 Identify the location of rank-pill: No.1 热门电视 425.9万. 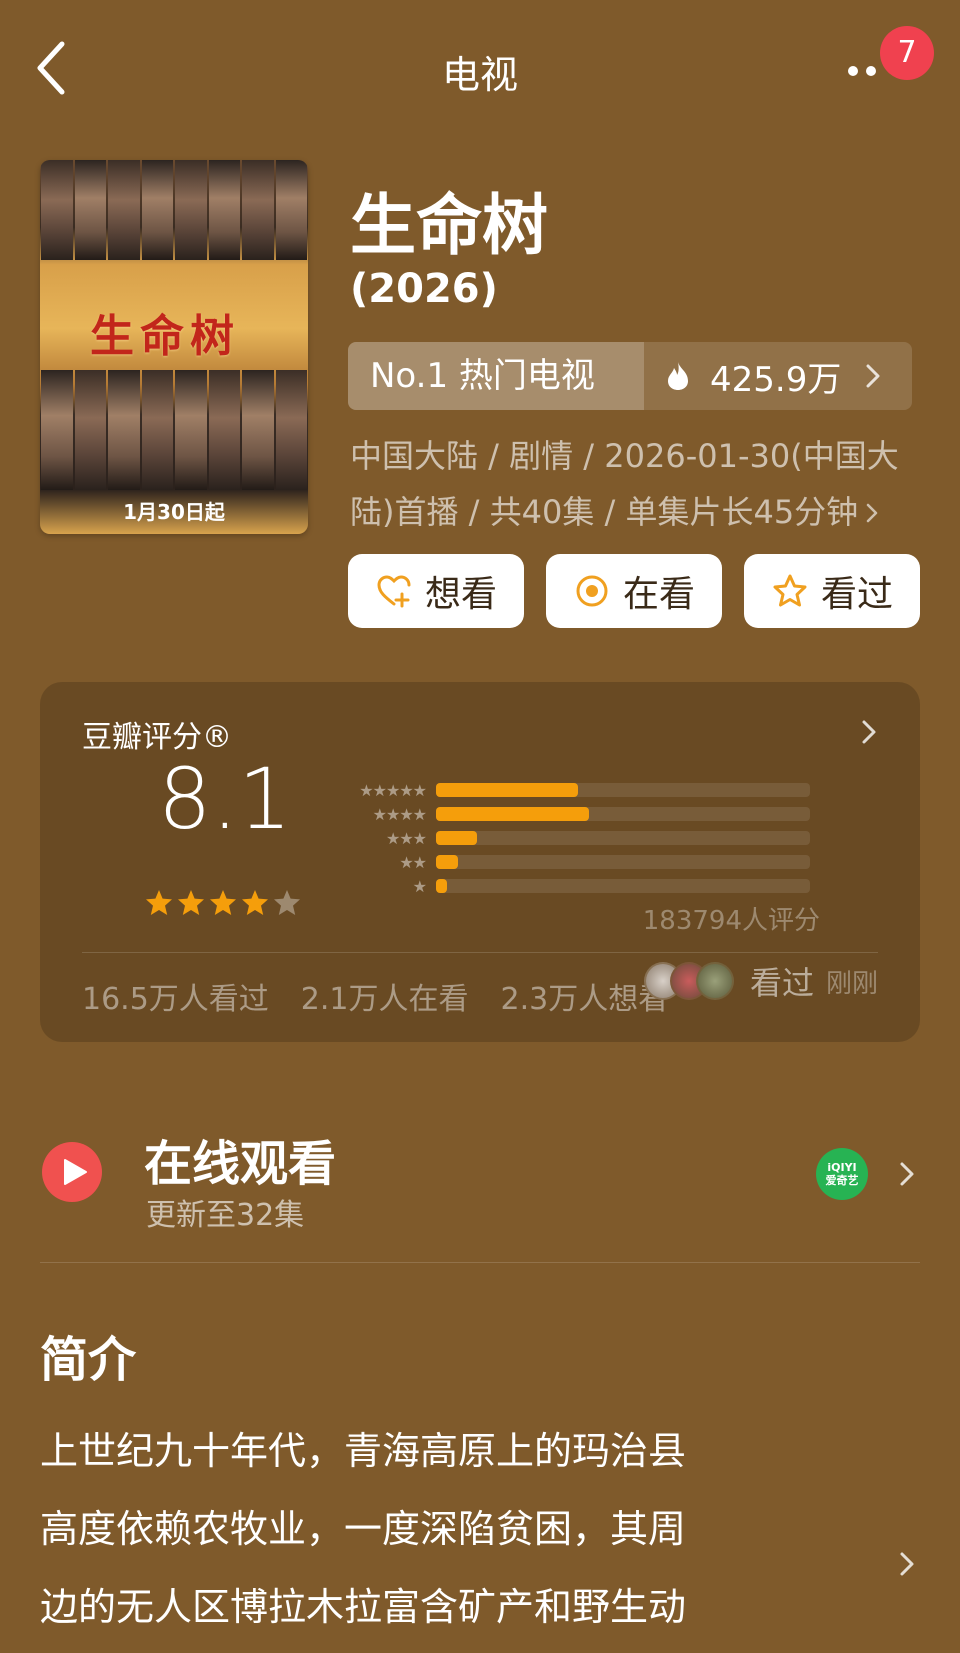
(630, 376).